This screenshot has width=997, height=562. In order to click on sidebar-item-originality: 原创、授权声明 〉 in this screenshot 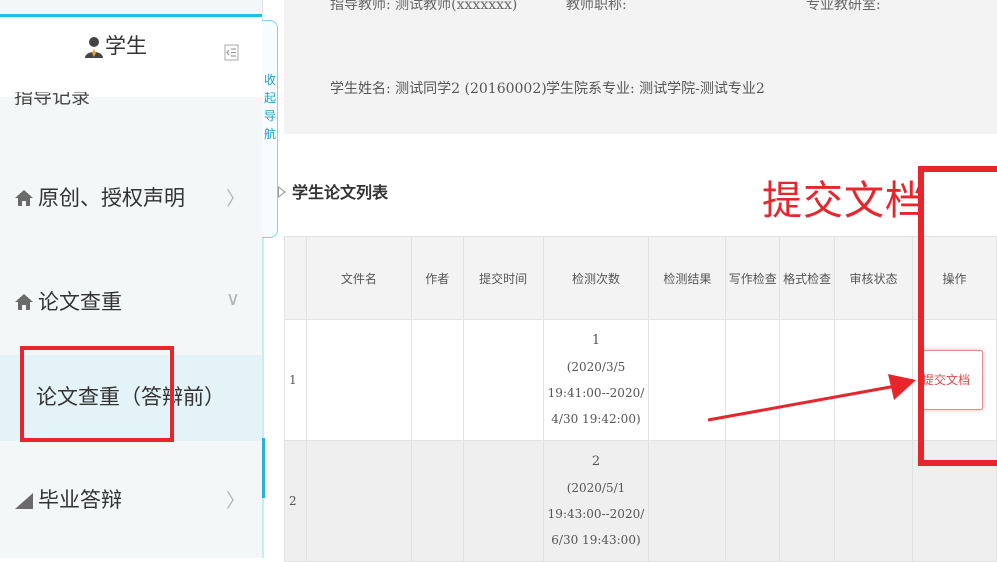, I will do `click(131, 198)`.